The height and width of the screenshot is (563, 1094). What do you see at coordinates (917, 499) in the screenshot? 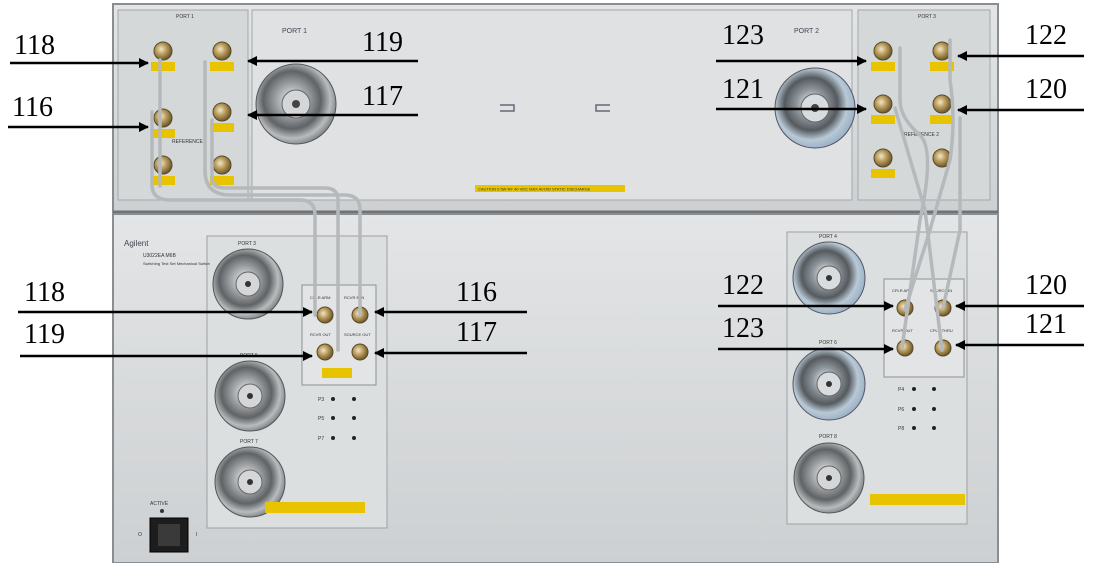
I see `bottom-right-warning` at bounding box center [917, 499].